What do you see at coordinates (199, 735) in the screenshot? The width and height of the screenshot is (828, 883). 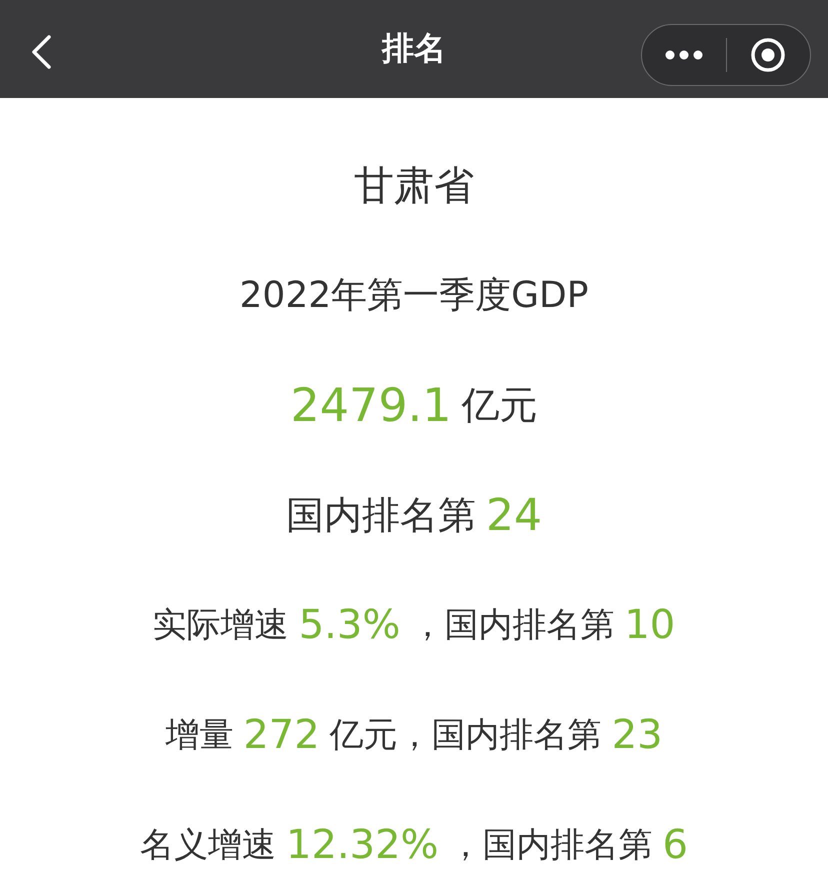 I see `stat-label: 增量` at bounding box center [199, 735].